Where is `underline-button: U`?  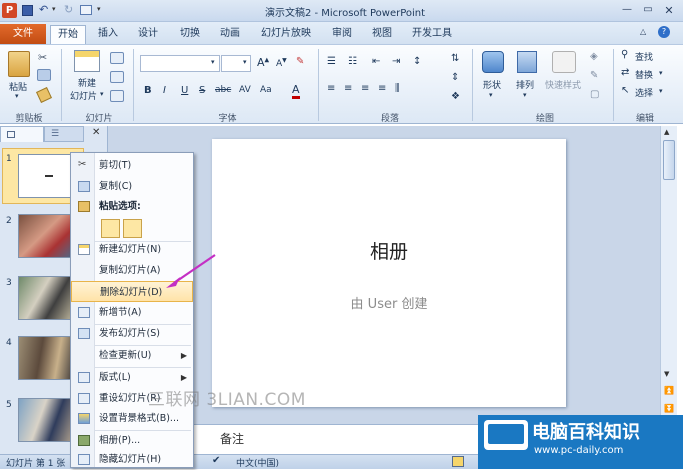 underline-button: U is located at coordinates (184, 90).